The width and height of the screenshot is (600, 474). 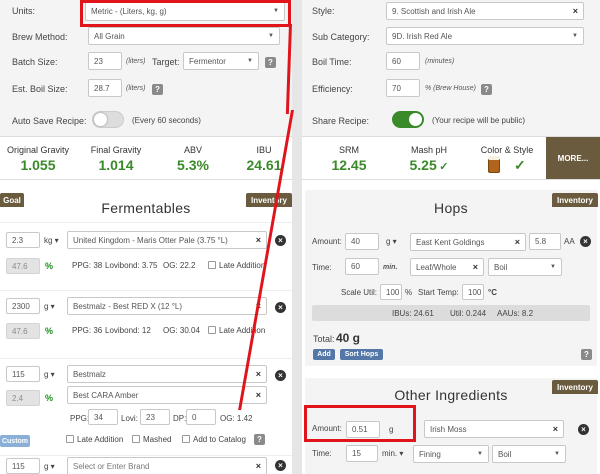 What do you see at coordinates (485, 36) in the screenshot?
I see `sub-category-select: 9D. Irish Red Ale ▼` at bounding box center [485, 36].